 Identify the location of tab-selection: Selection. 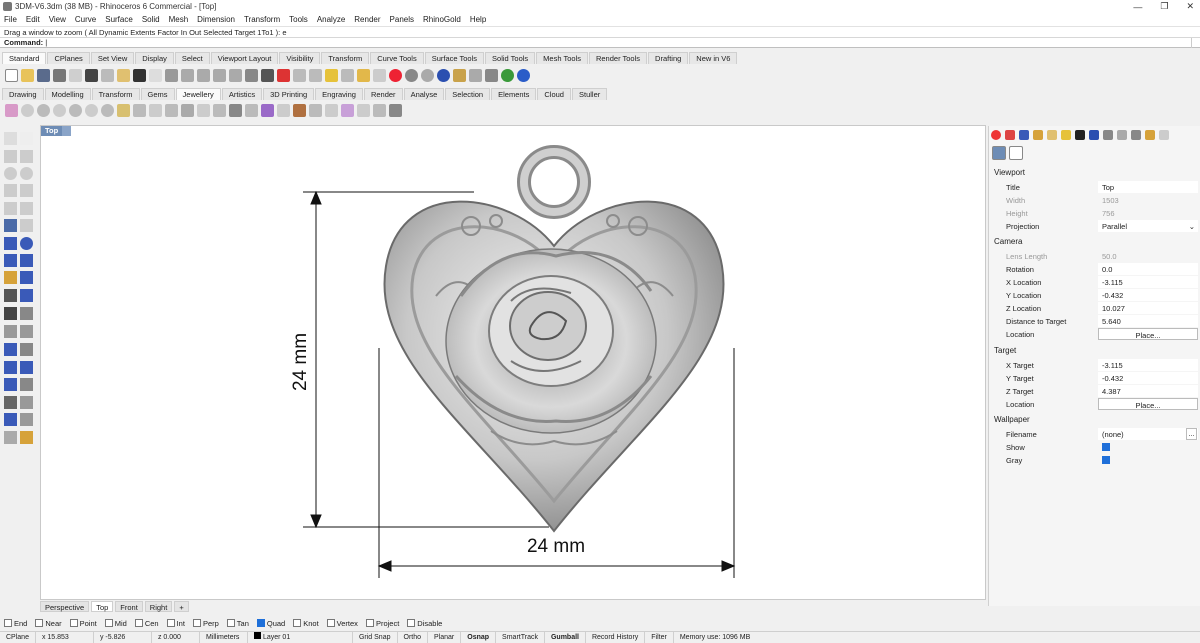
(468, 94).